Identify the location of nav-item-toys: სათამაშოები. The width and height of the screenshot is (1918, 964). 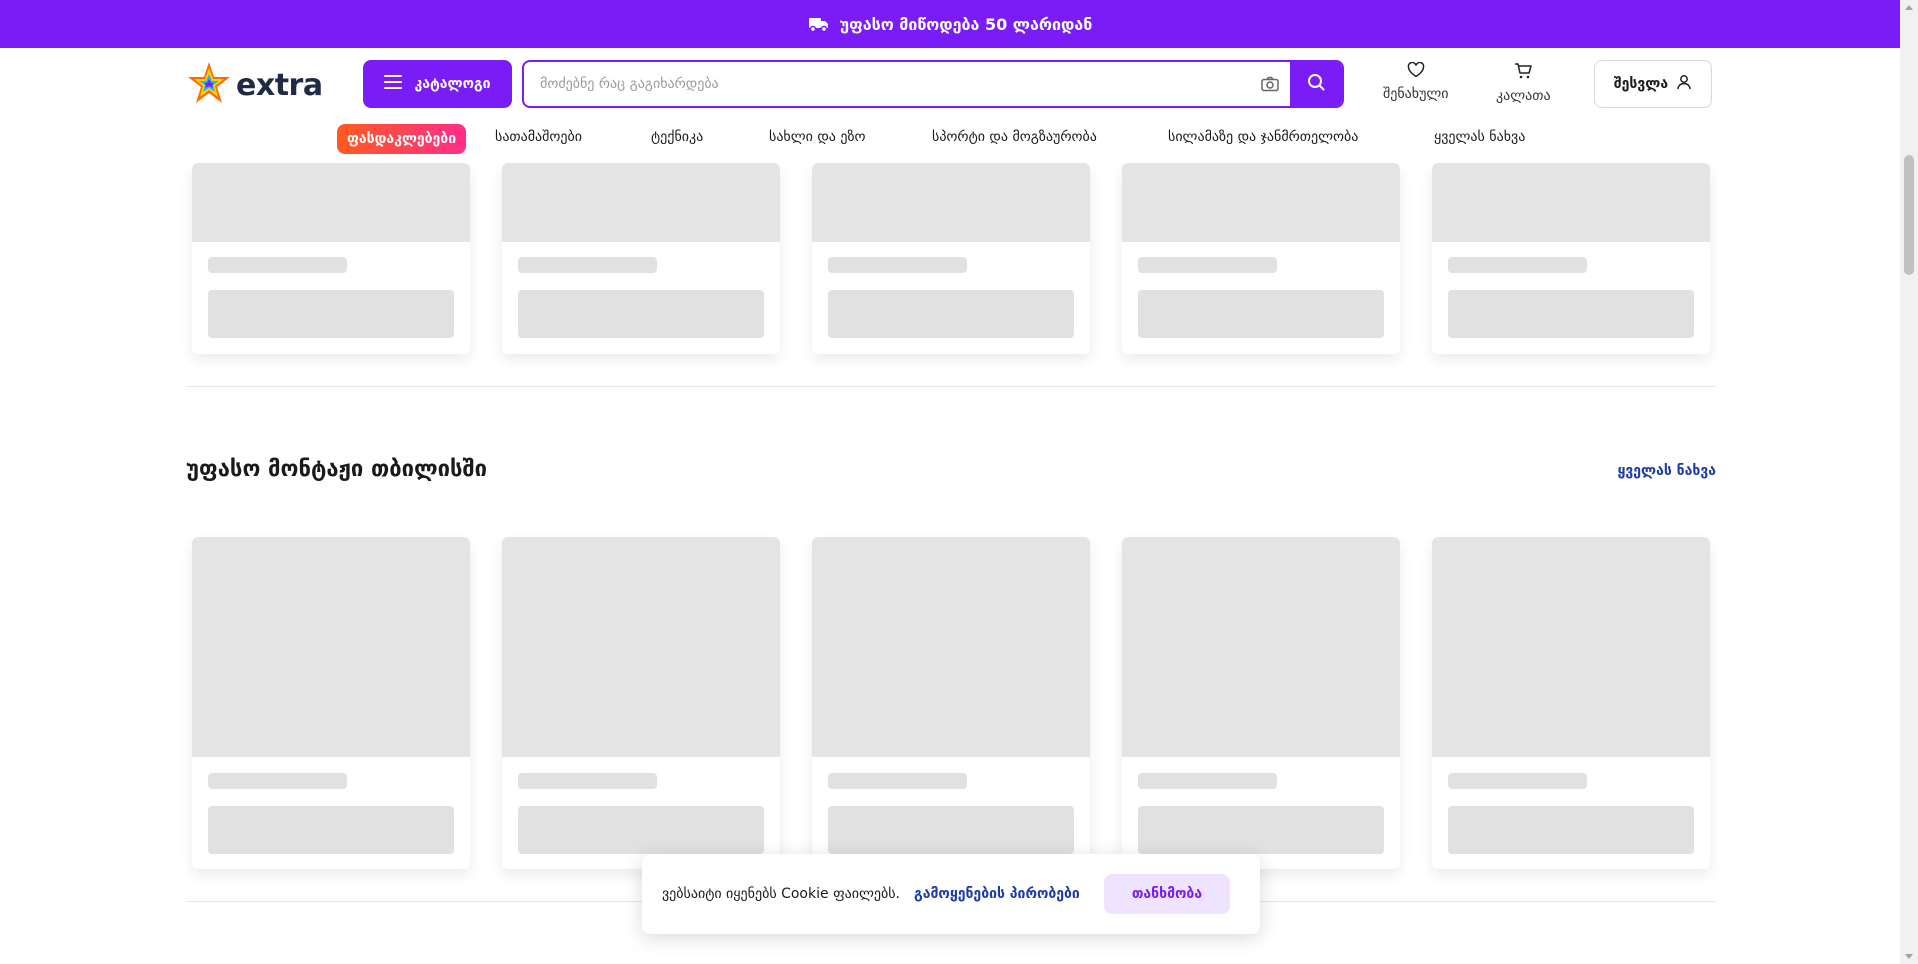
(538, 137).